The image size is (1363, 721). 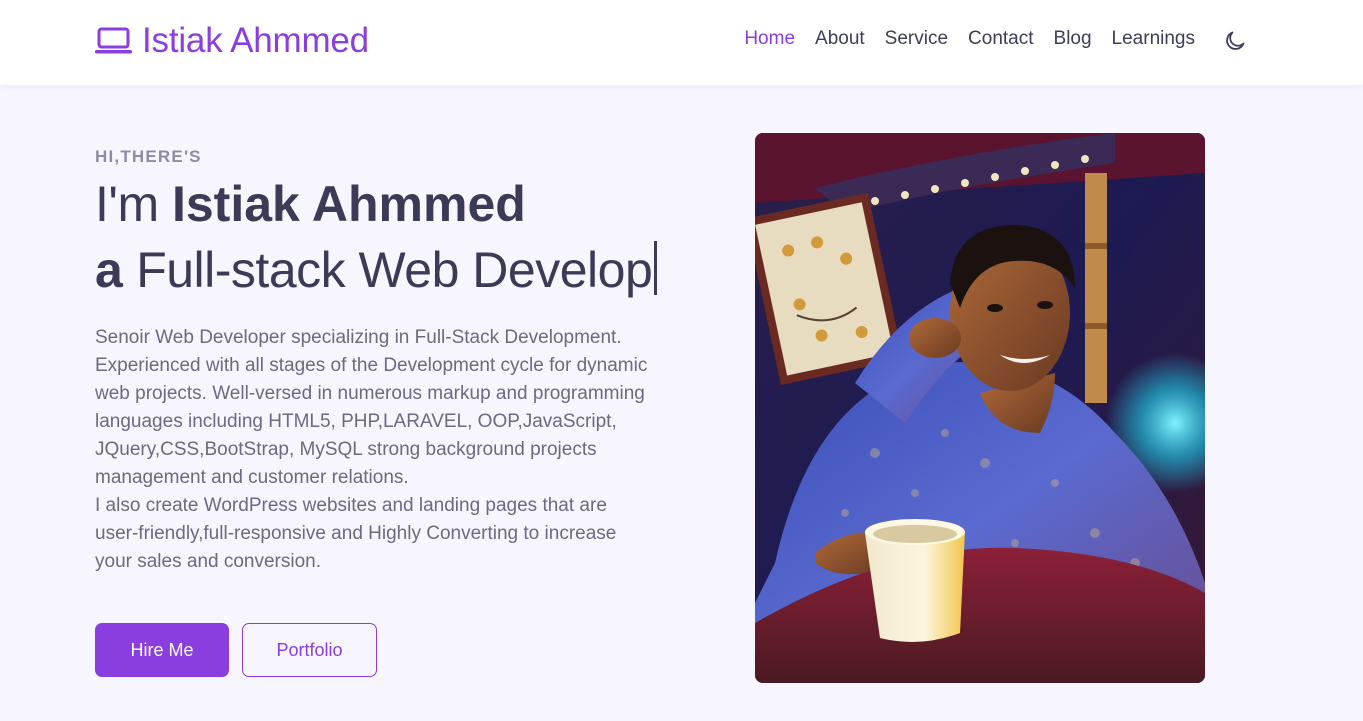 I want to click on nav-item-home: Home, so click(x=769, y=39).